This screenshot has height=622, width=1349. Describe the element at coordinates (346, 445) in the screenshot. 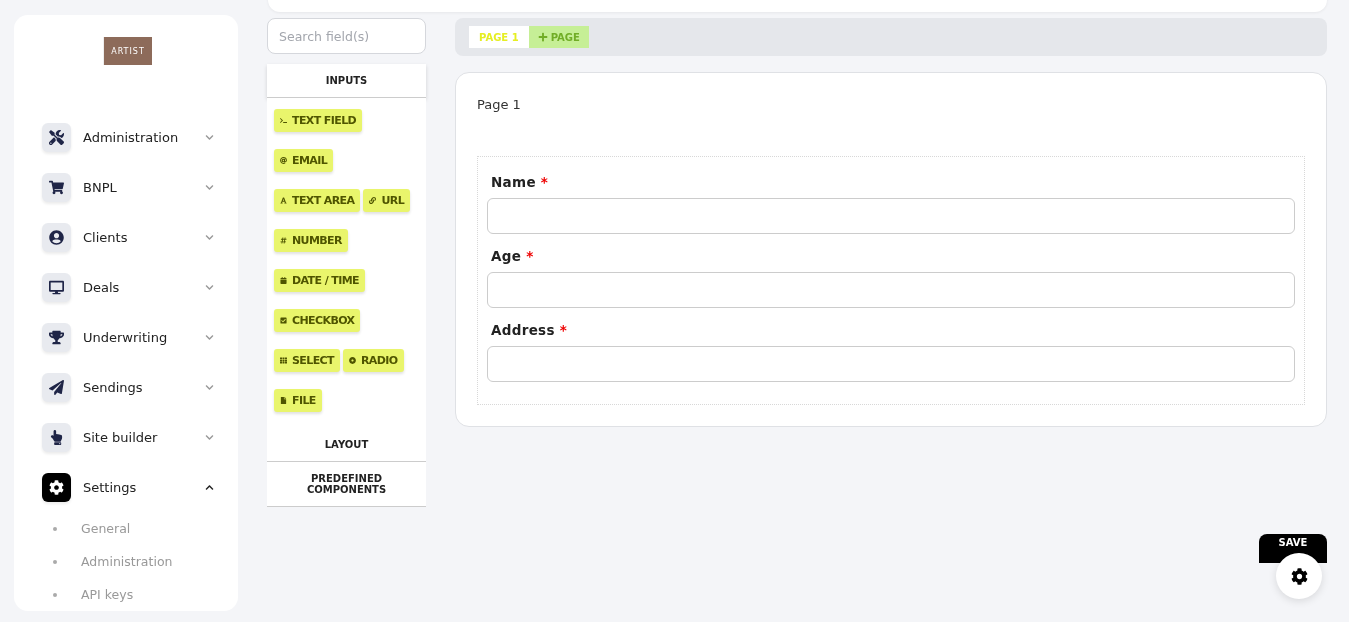

I see `section-header: LAYOUT` at that location.